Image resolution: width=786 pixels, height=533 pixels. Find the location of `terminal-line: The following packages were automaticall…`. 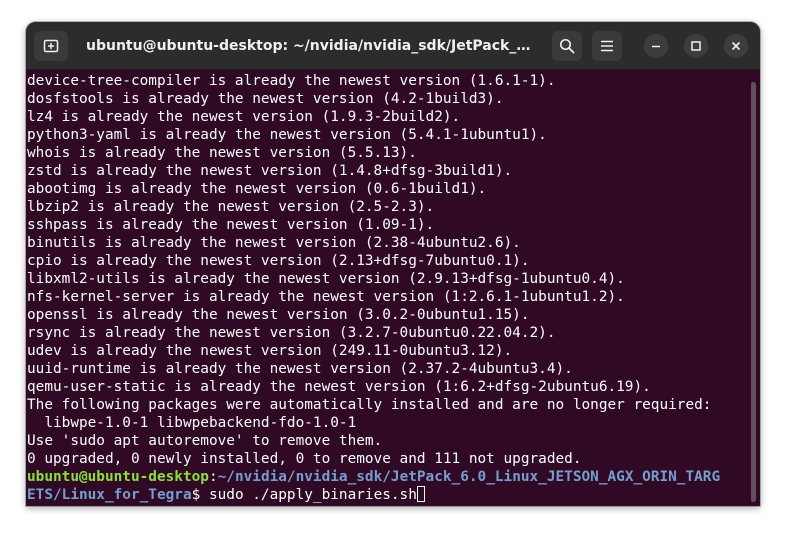

terminal-line: The following packages were automaticall… is located at coordinates (369, 405).